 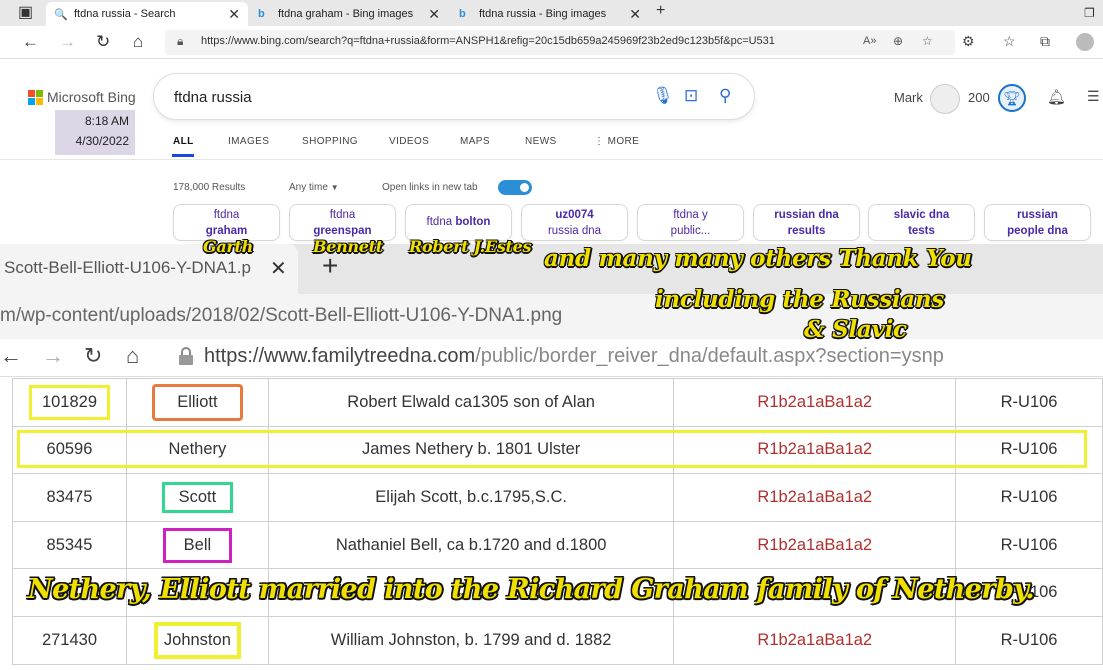 I want to click on collections-icon: ⧉, so click(x=1045, y=41).